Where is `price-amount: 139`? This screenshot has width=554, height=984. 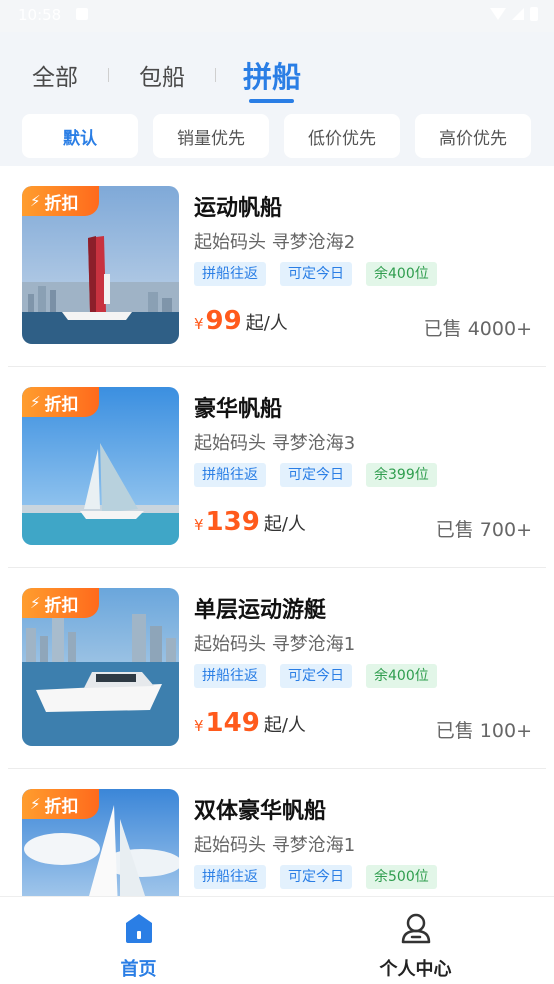 price-amount: 139 is located at coordinates (232, 522).